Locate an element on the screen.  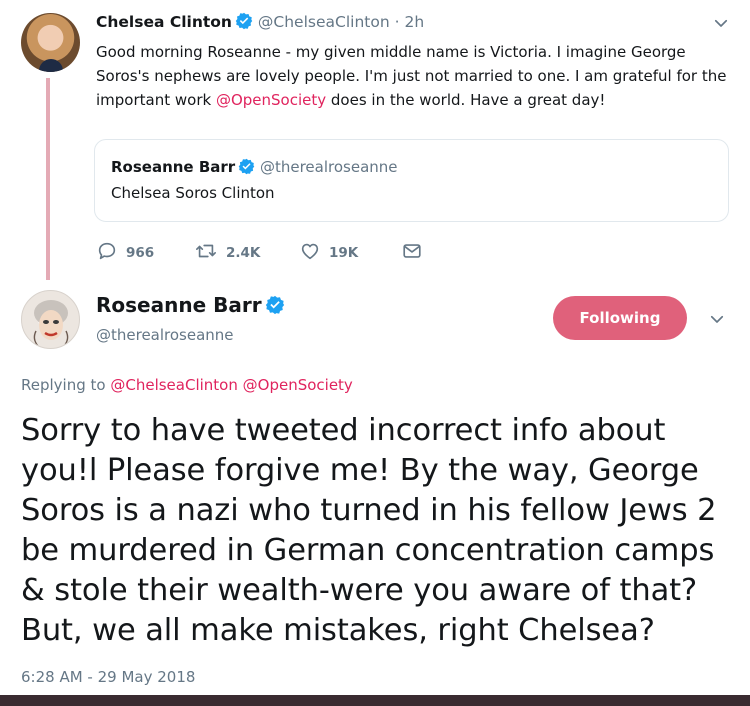
retweet-button: 2.4K is located at coordinates (227, 253).